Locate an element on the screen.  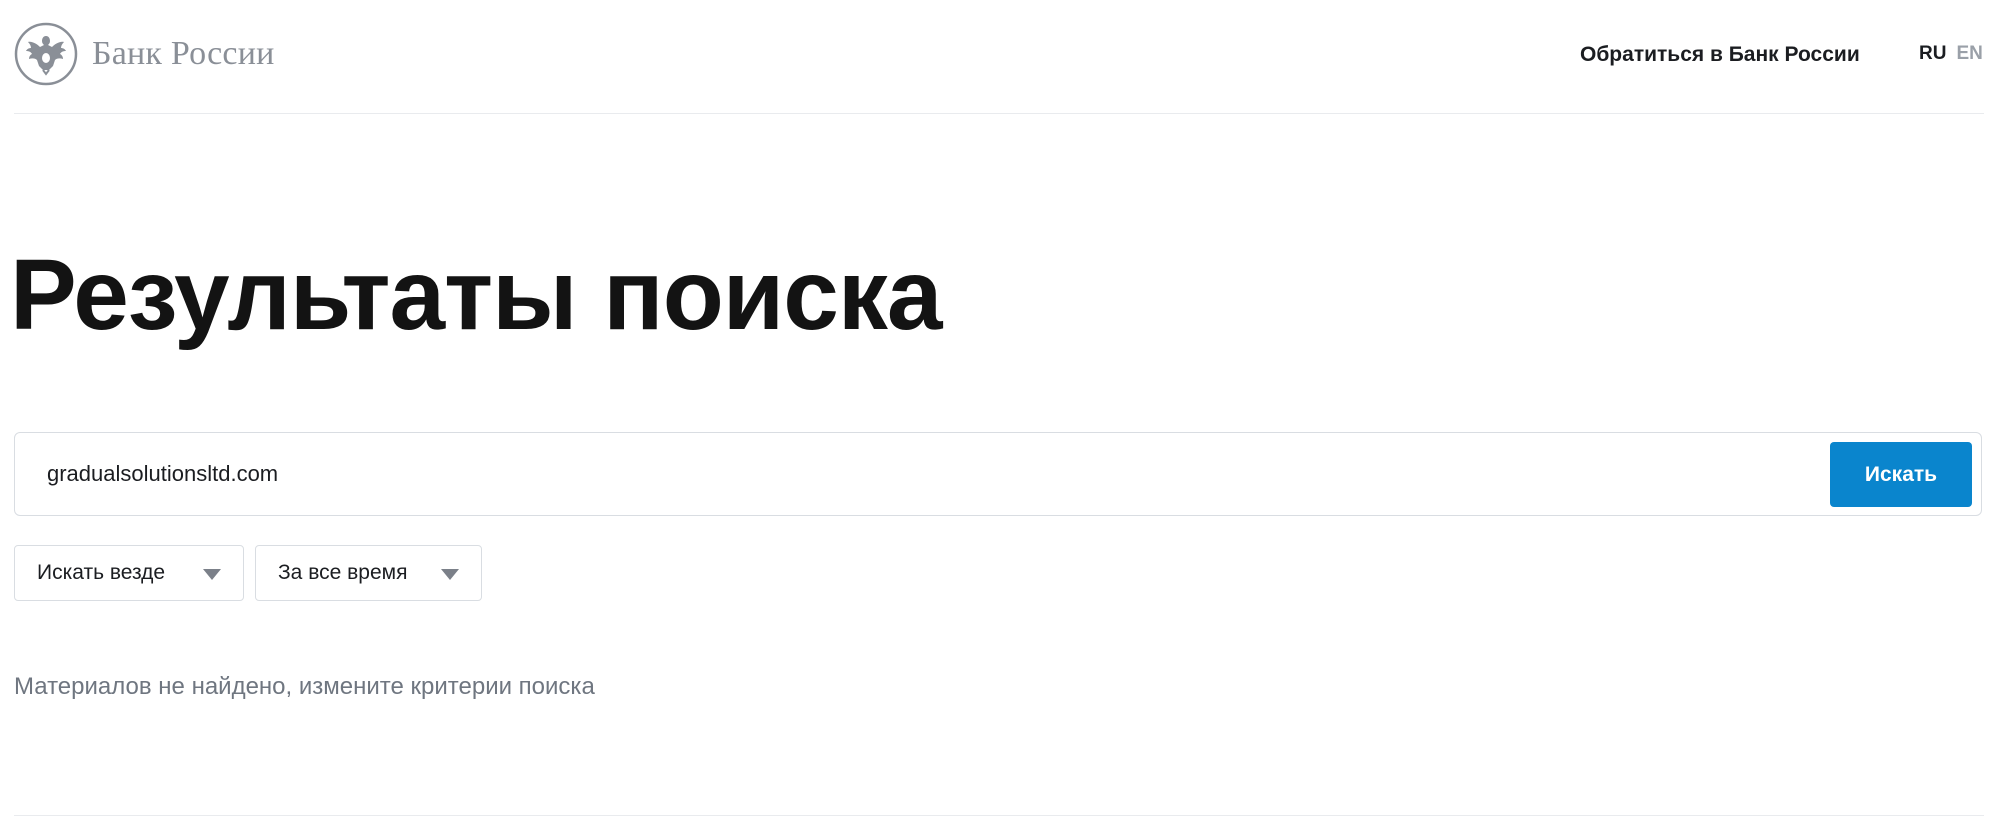
search-input is located at coordinates (937, 474).